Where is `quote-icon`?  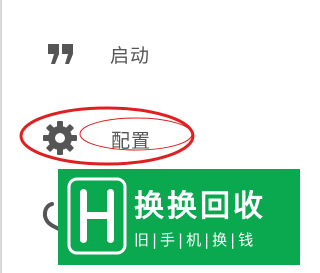
quote-icon is located at coordinates (60, 54).